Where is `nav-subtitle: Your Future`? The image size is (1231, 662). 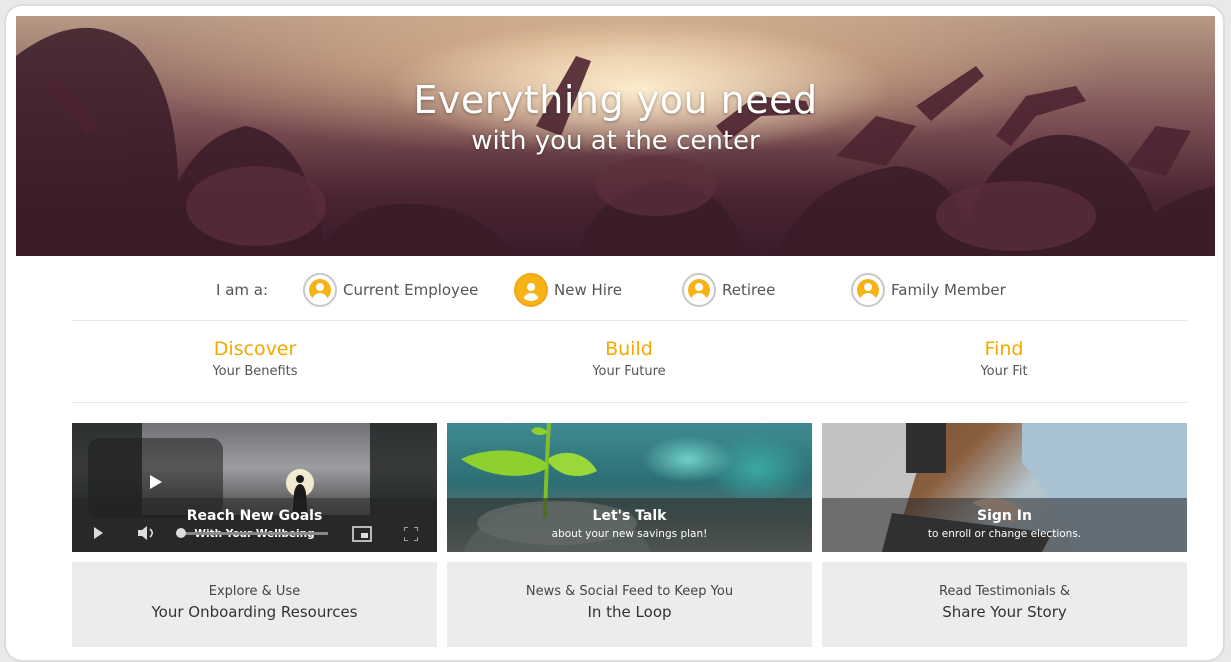
nav-subtitle: Your Future is located at coordinates (629, 371).